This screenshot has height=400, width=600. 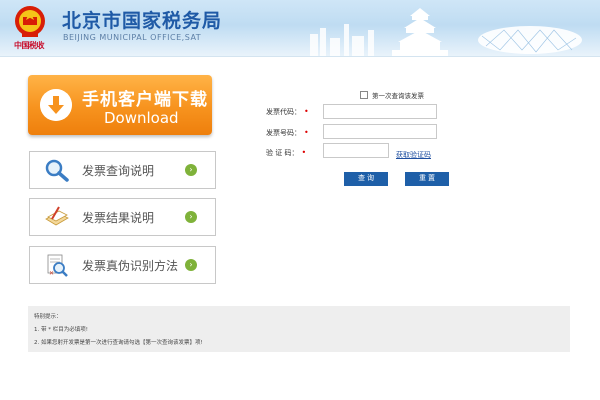 What do you see at coordinates (145, 100) in the screenshot?
I see `download-button-label: 手机客户端下载` at bounding box center [145, 100].